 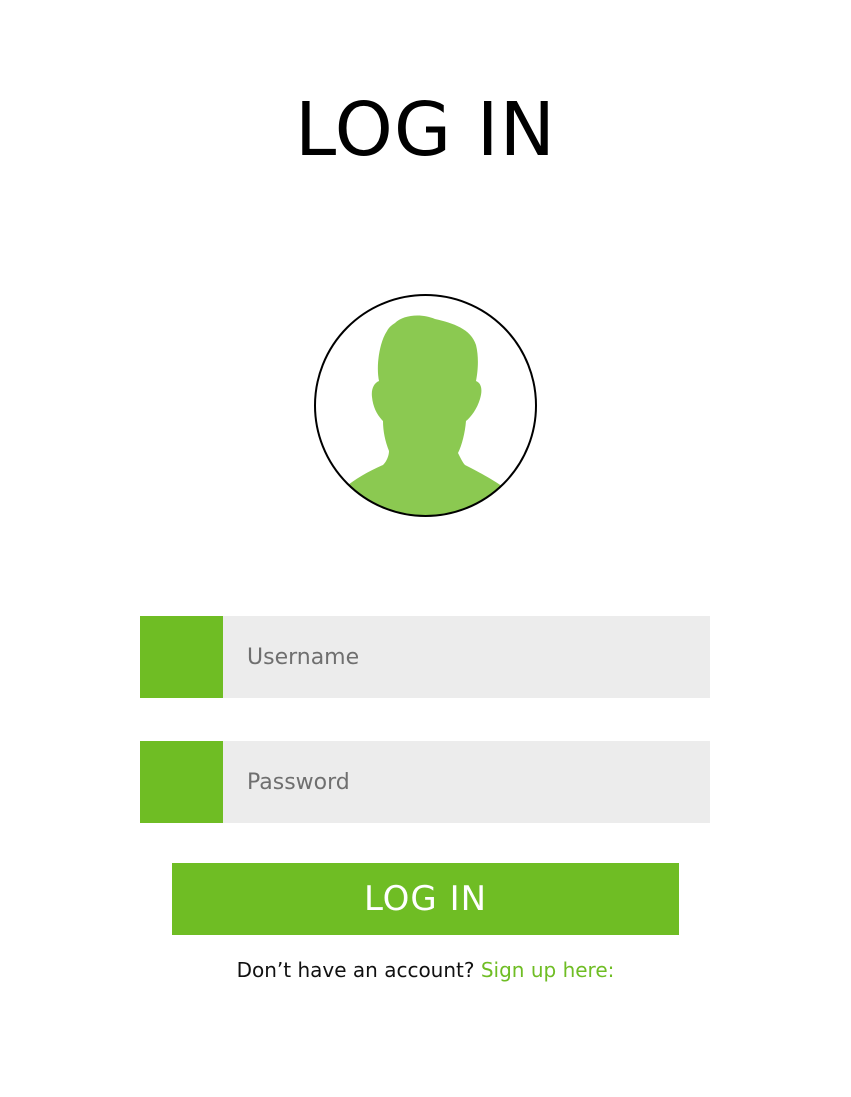 I want to click on username-field, so click(x=425, y=657).